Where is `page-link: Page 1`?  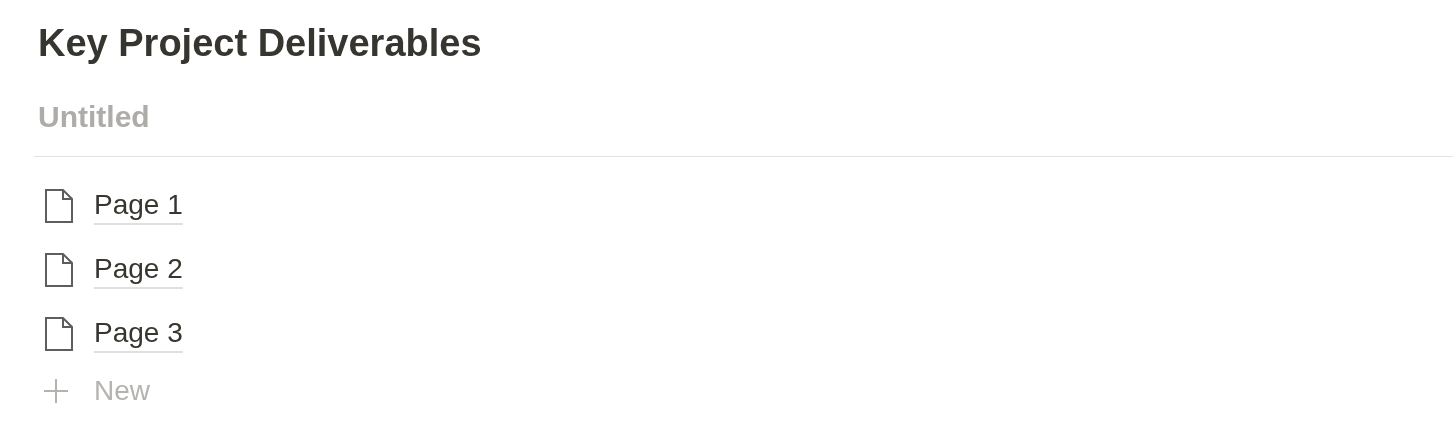
page-link: Page 1 is located at coordinates (138, 206).